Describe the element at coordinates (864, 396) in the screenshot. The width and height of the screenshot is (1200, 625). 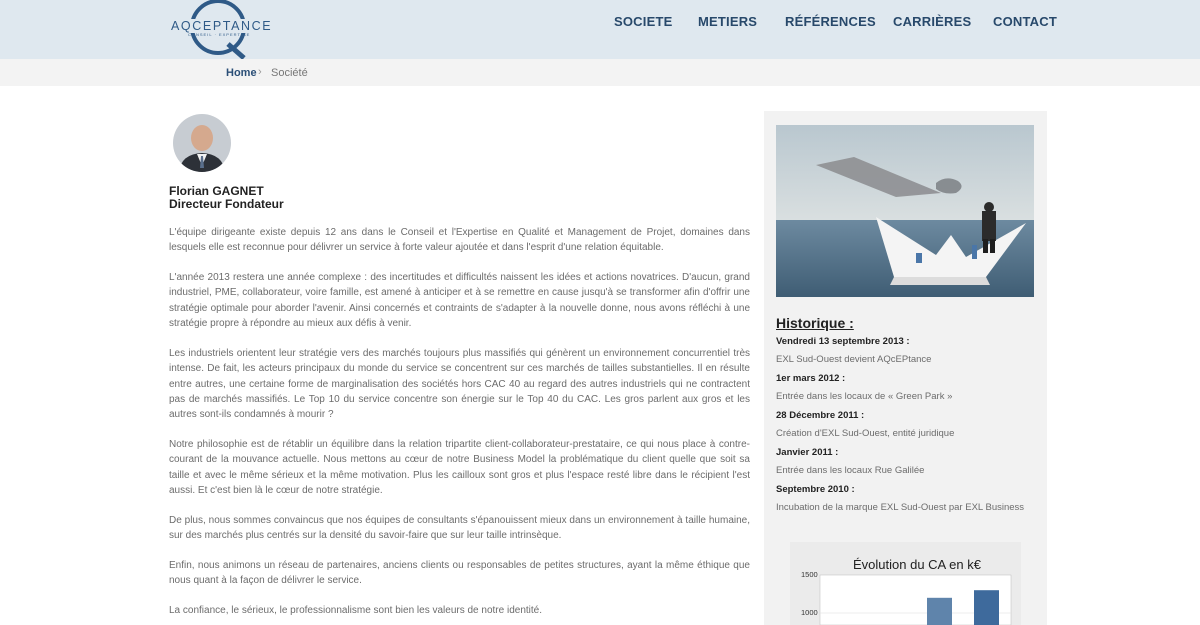
I see `history-text: Entrée dans les locaux de « Green Park »` at that location.